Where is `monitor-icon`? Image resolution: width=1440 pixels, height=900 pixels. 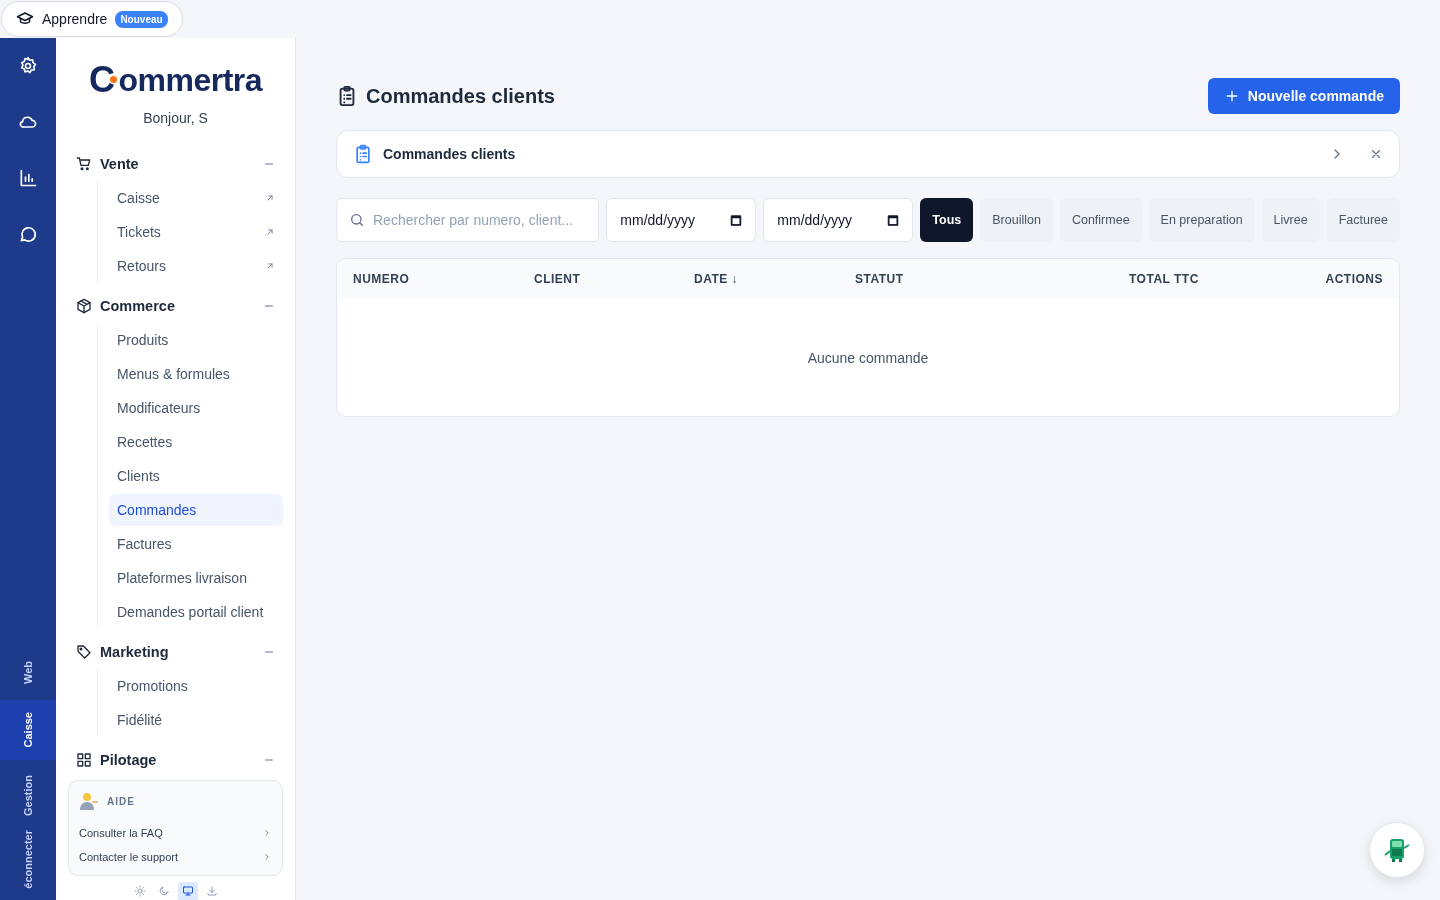 monitor-icon is located at coordinates (187, 891).